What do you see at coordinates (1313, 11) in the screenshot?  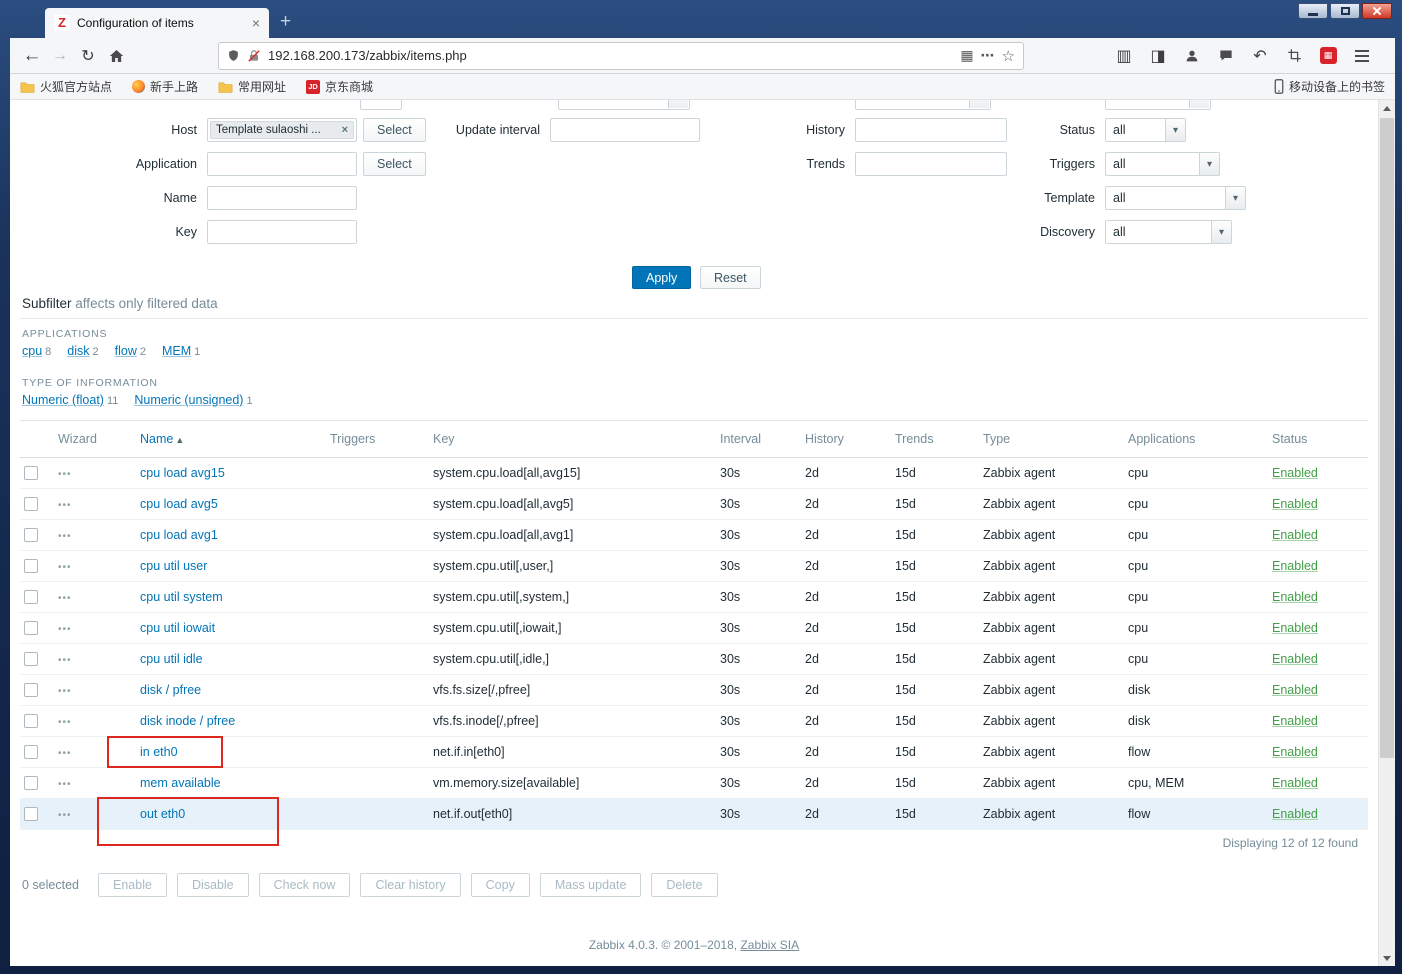 I see `minimize-button` at bounding box center [1313, 11].